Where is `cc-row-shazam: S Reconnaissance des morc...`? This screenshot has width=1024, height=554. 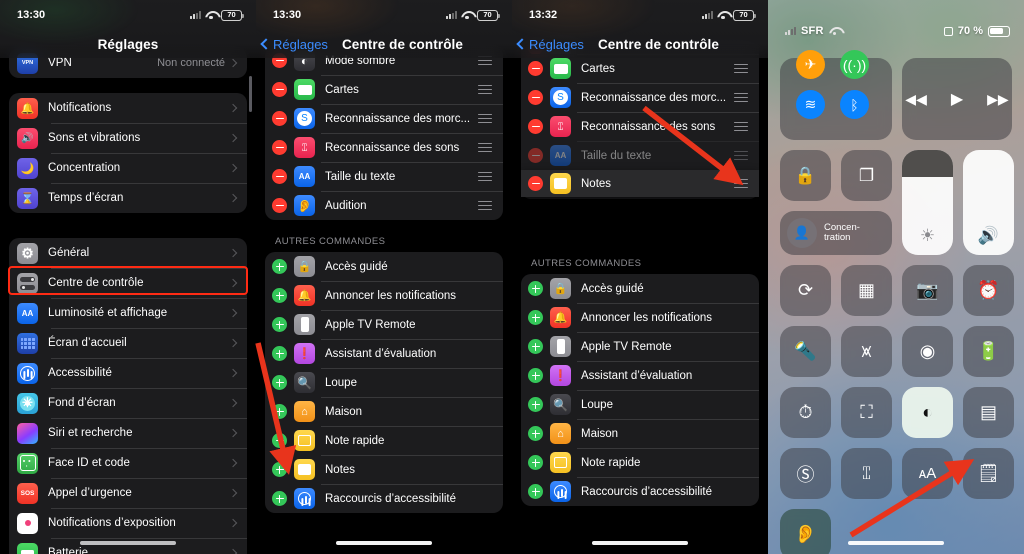 cc-row-shazam: S Reconnaissance des morc... is located at coordinates (640, 97).